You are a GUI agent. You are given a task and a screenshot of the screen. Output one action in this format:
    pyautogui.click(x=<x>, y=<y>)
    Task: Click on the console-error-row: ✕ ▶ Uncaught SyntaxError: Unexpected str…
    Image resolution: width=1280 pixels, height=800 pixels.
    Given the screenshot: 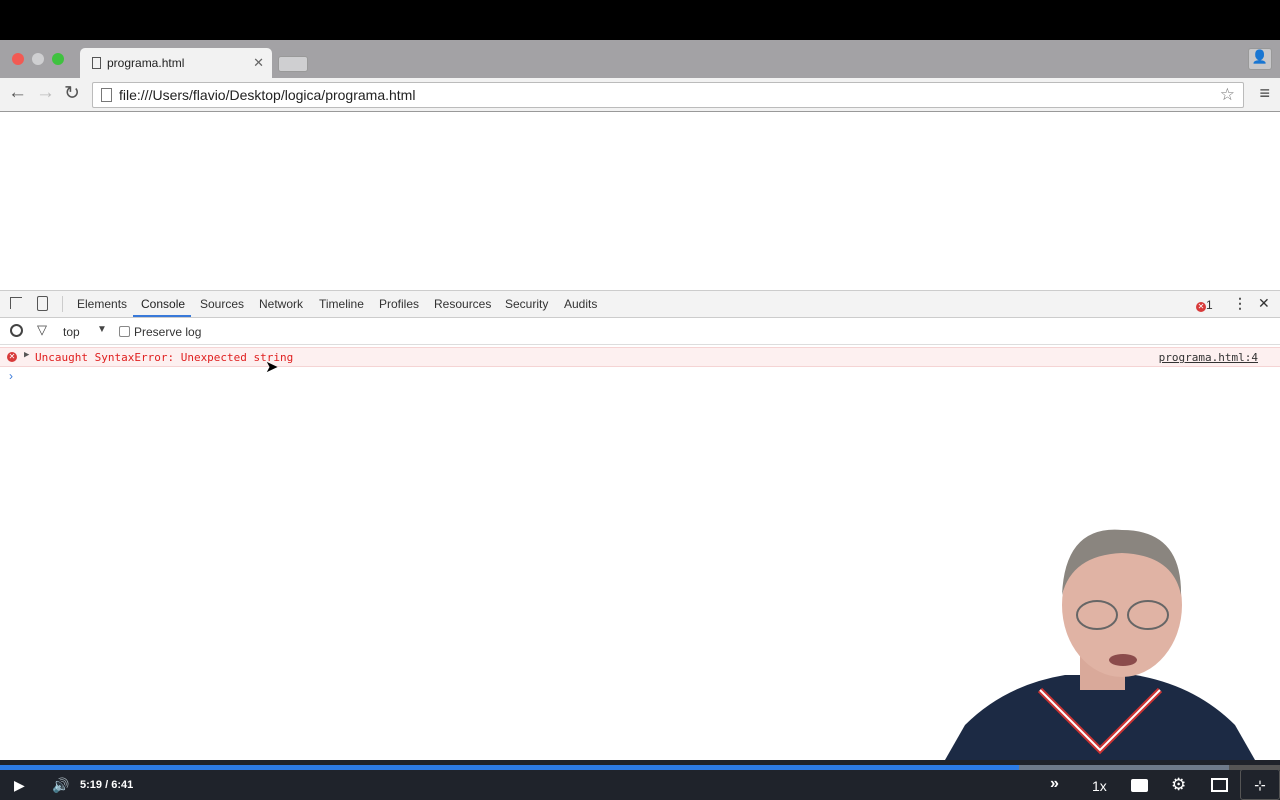 What is the action you would take?
    pyautogui.click(x=640, y=357)
    